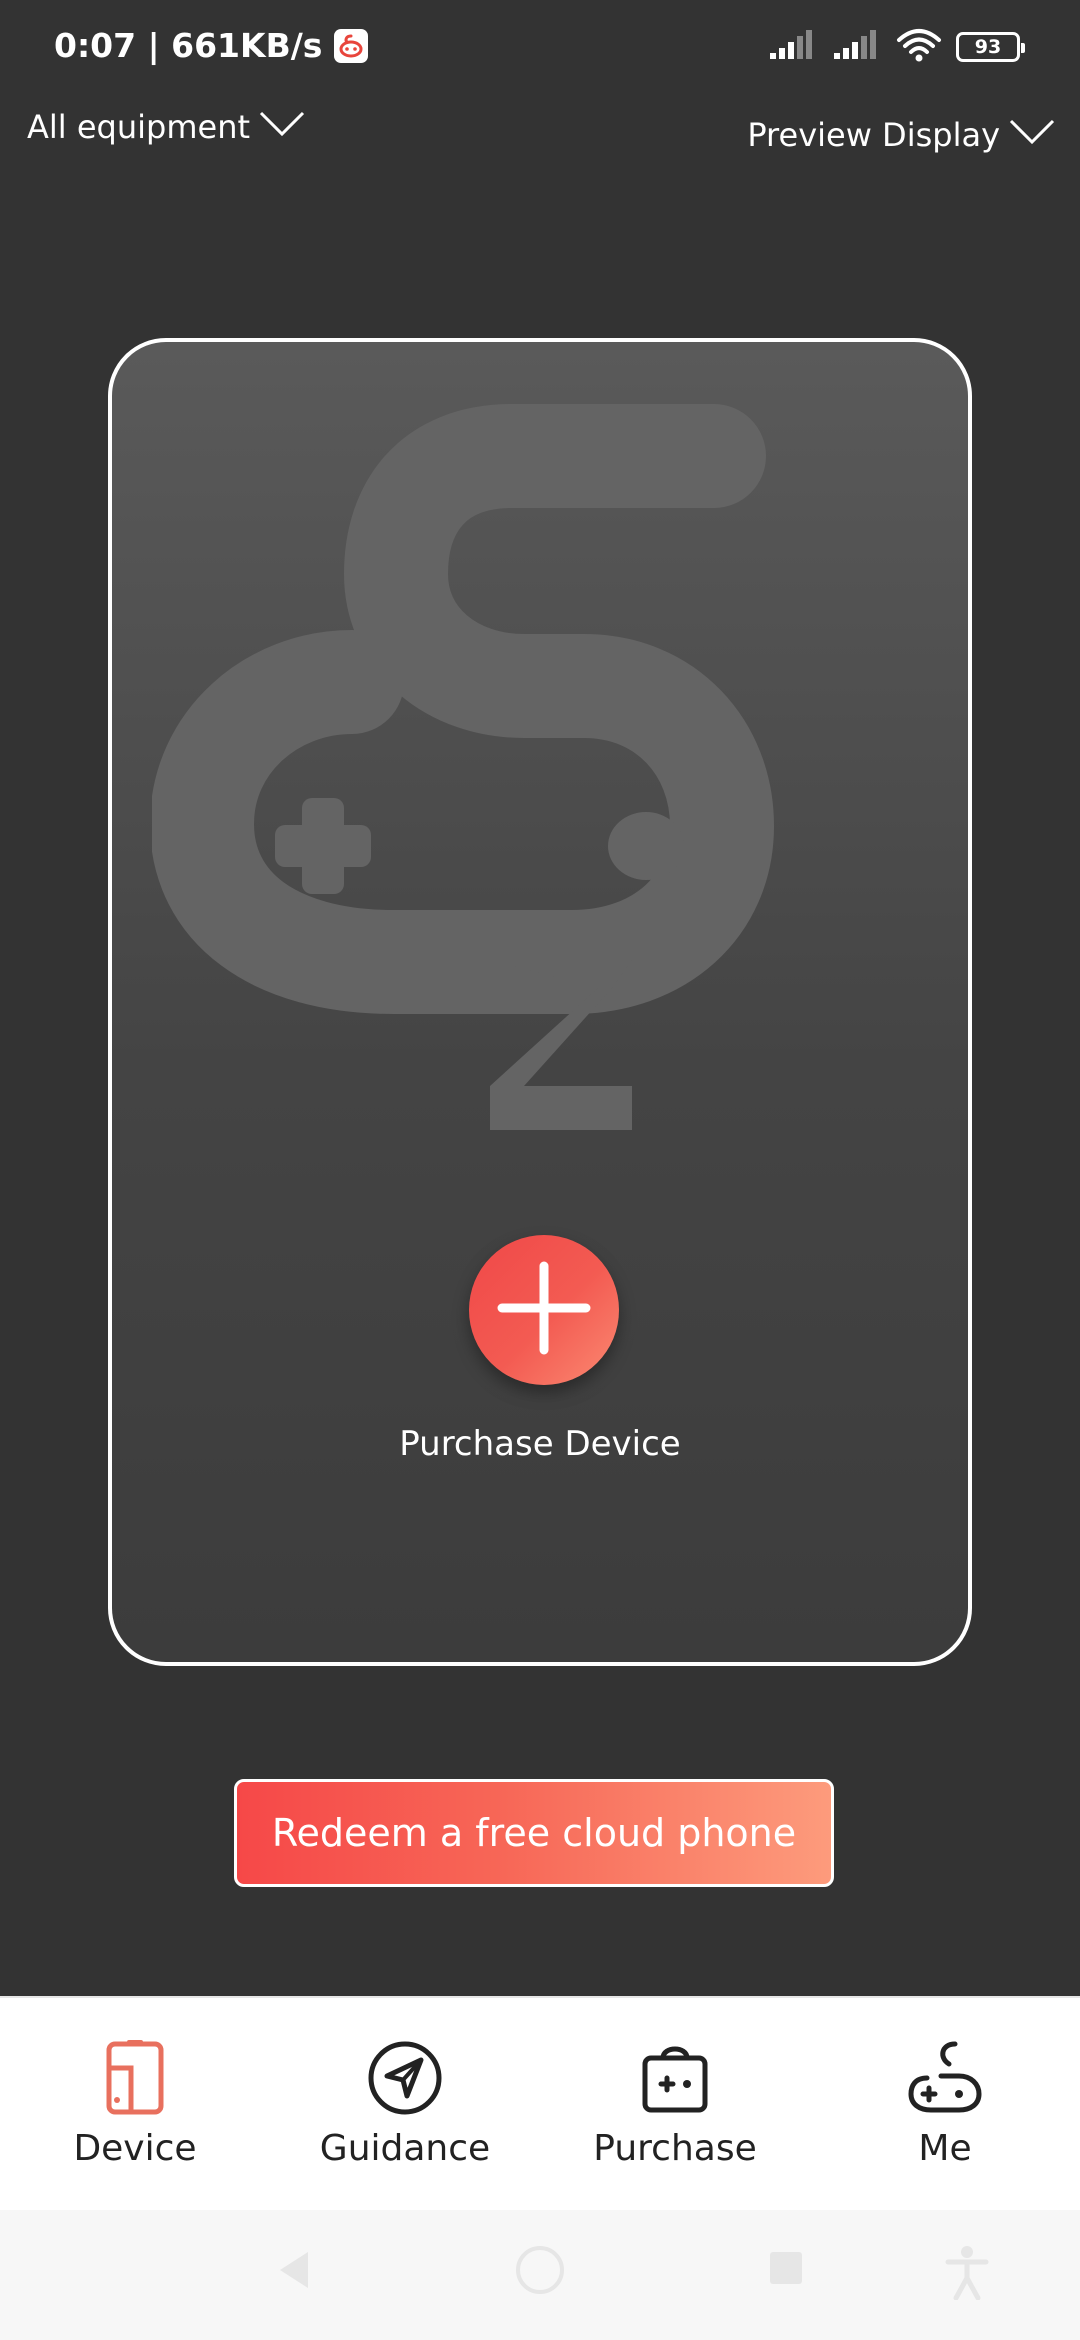 The height and width of the screenshot is (2340, 1080). I want to click on tab-purchase: Purchase, so click(675, 2104).